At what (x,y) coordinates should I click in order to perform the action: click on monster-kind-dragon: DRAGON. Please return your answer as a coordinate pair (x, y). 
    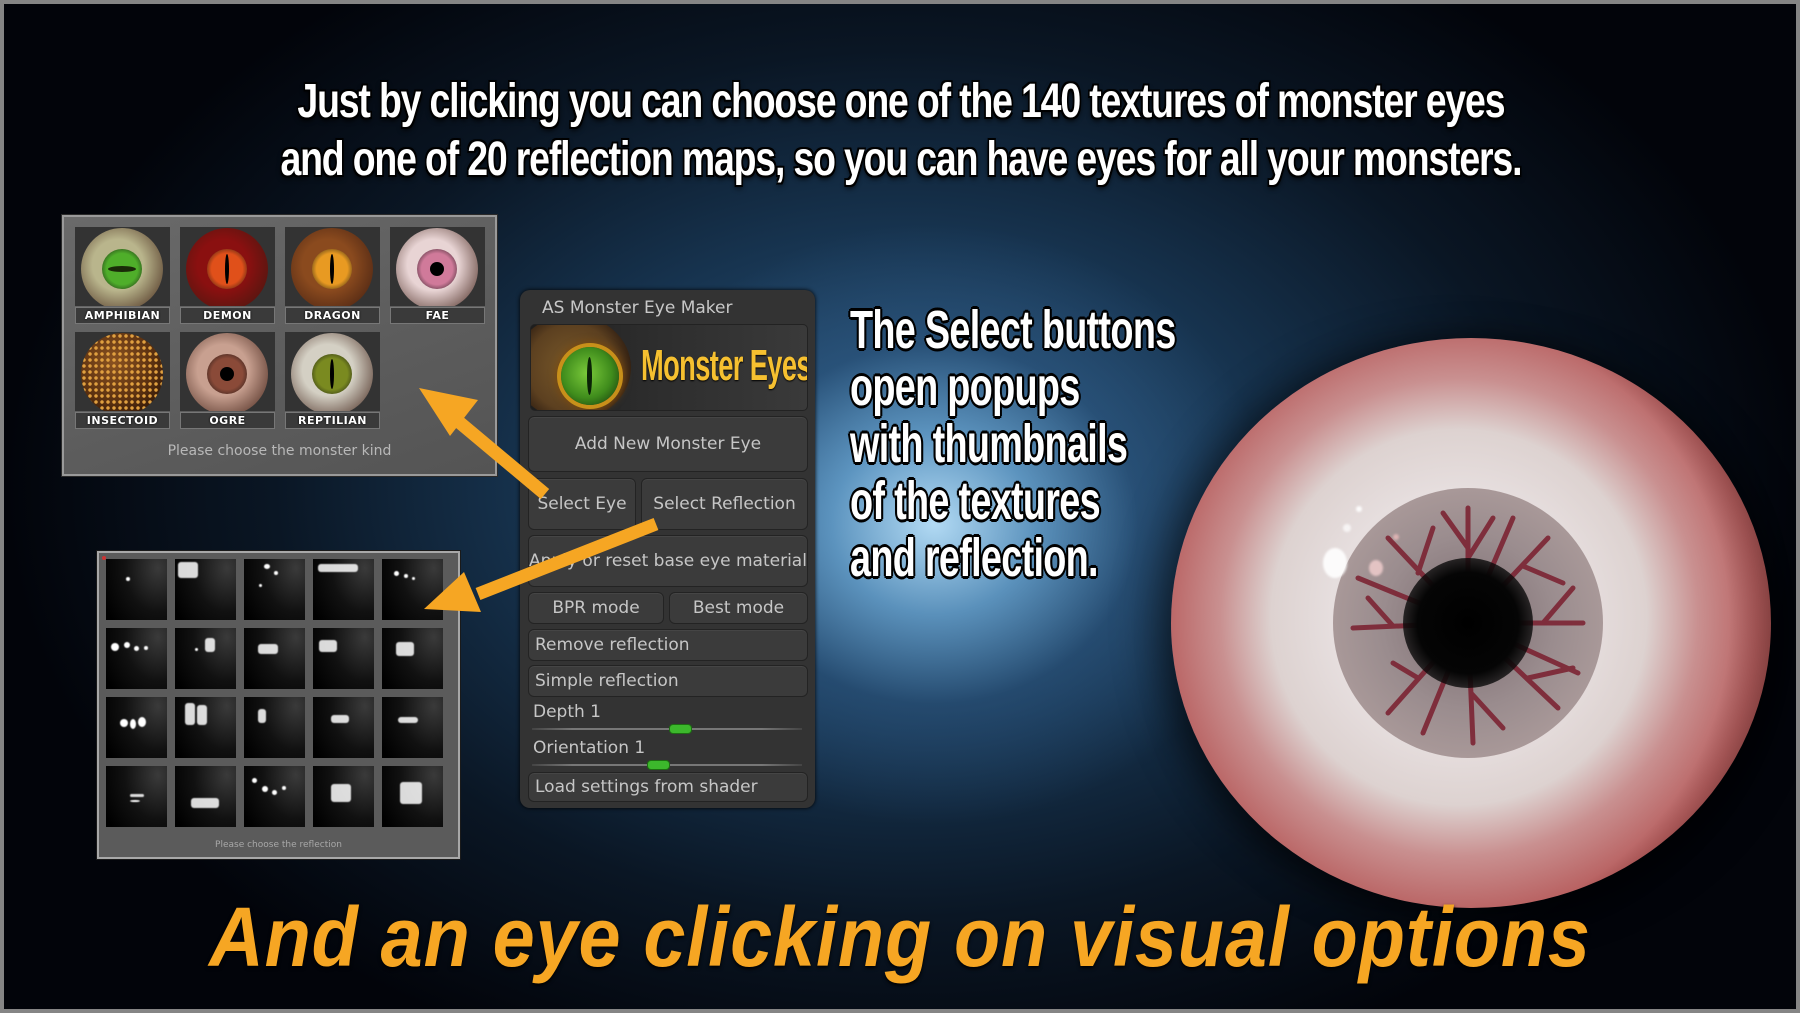
    Looking at the image, I should click on (332, 275).